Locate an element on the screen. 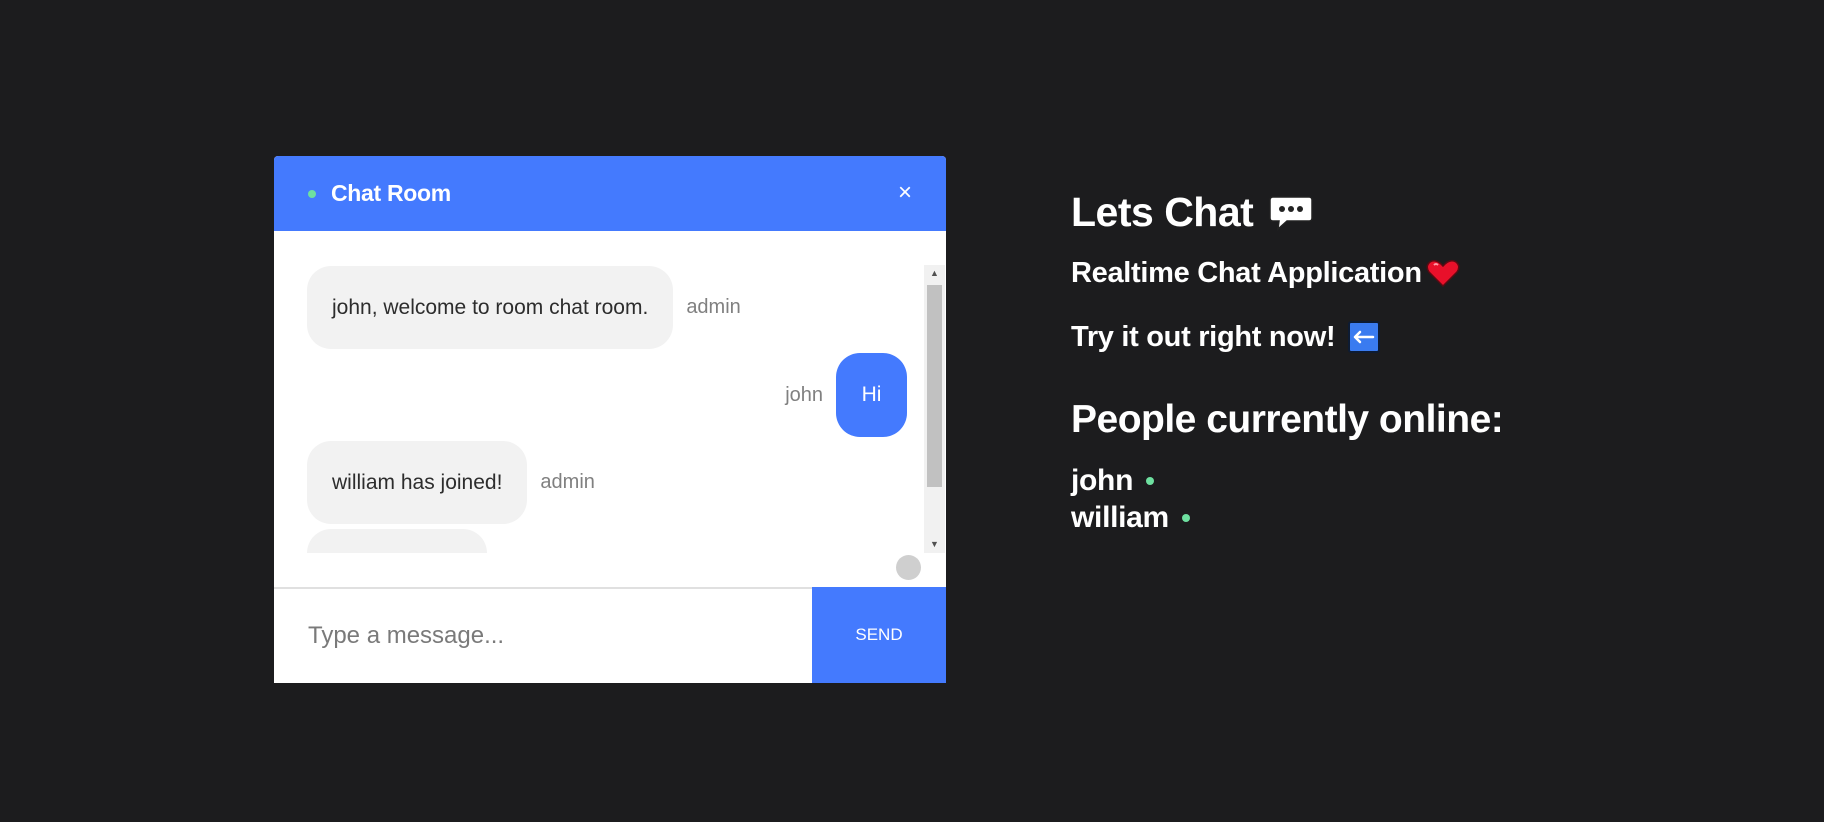  app-subtitle: Realtime Chat Application is located at coordinates (1287, 273).